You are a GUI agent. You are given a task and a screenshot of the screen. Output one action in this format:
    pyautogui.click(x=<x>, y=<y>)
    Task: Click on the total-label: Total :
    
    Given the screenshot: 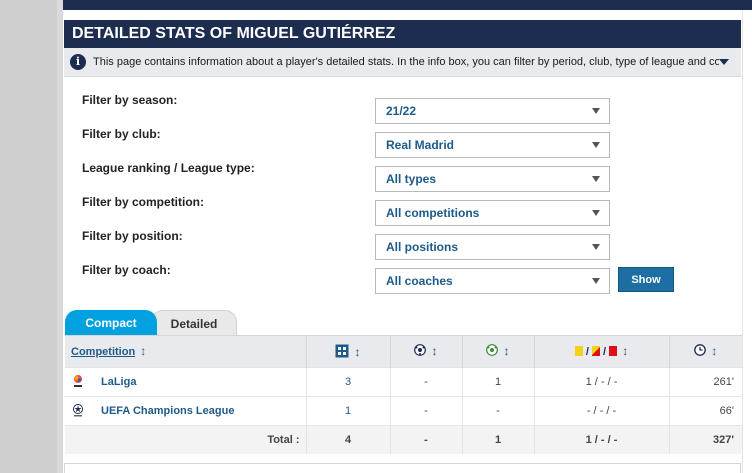 What is the action you would take?
    pyautogui.click(x=185, y=439)
    